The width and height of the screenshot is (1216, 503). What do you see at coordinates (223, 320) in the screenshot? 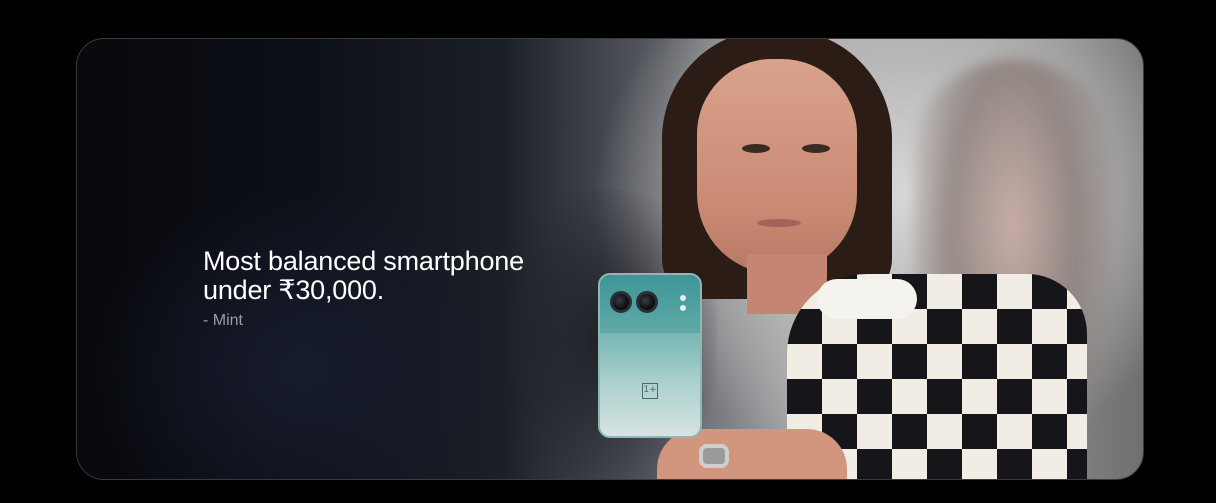
I see `quote-source: - Mint` at bounding box center [223, 320].